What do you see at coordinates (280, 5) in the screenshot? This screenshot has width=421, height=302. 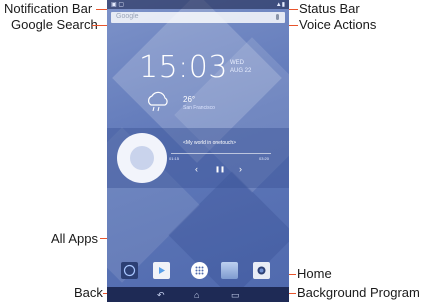 I see `signal-battery-icon: ▲▮` at bounding box center [280, 5].